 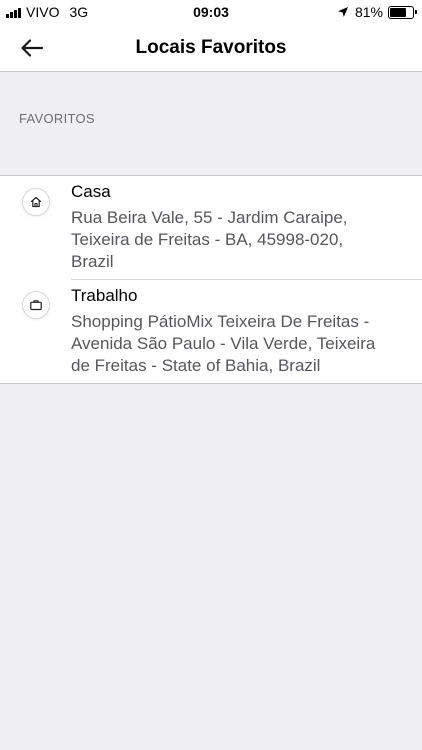 What do you see at coordinates (196, 365) in the screenshot?
I see `address-line: de Freitas - State of Bahia, Brazil` at bounding box center [196, 365].